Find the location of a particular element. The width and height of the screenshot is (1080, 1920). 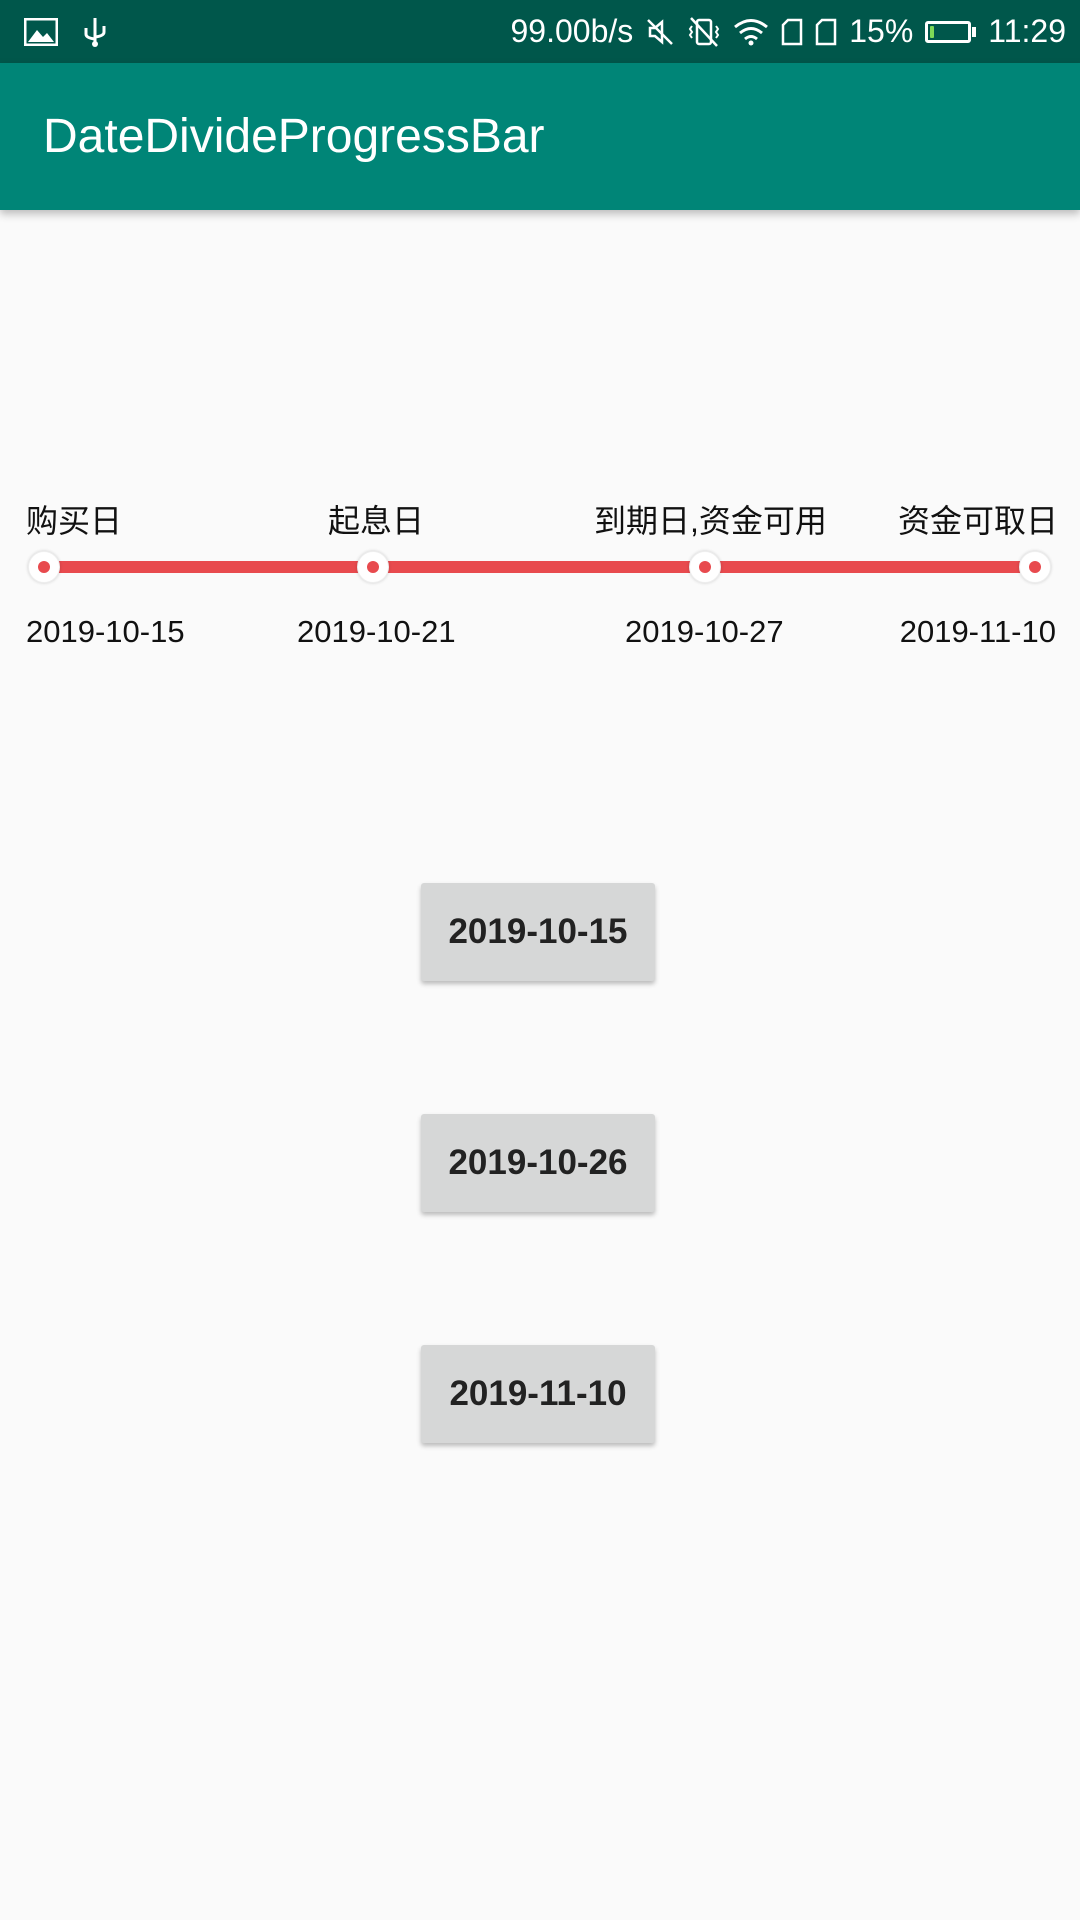

battery-level-fill is located at coordinates (932, 31).